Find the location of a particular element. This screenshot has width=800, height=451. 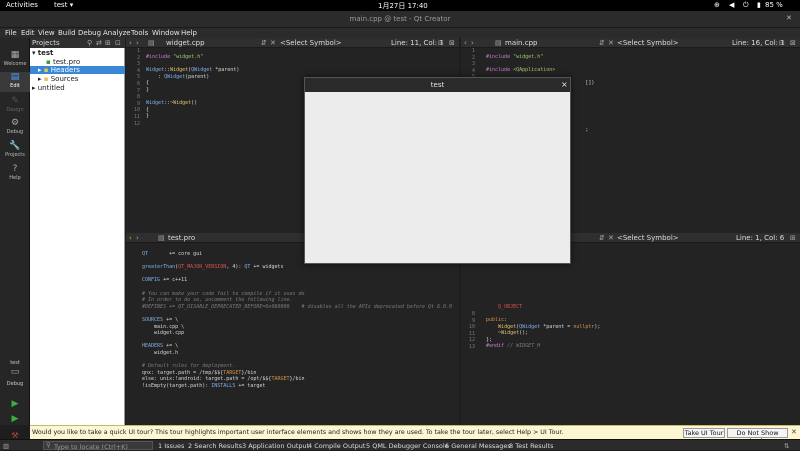

menu-tools: Tools is located at coordinates (139, 33).